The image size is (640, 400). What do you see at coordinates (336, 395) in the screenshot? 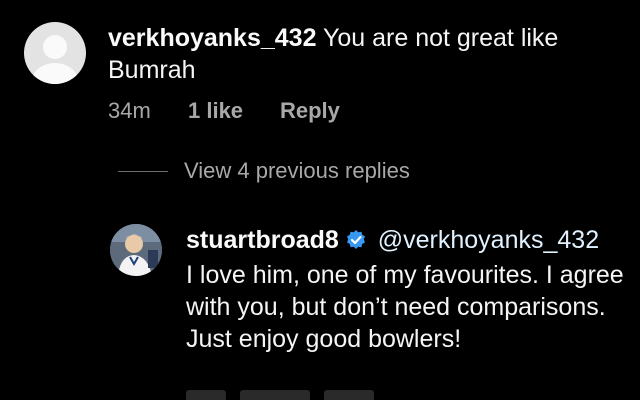
I see `reply-meta-cut-off` at bounding box center [336, 395].